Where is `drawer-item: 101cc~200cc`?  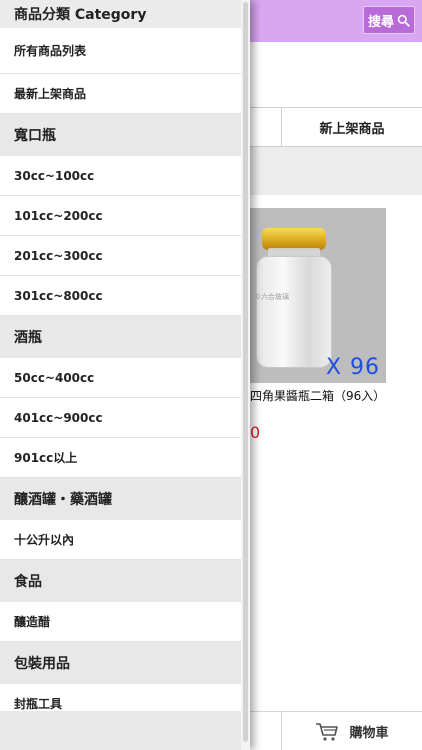 drawer-item: 101cc~200cc is located at coordinates (120, 216).